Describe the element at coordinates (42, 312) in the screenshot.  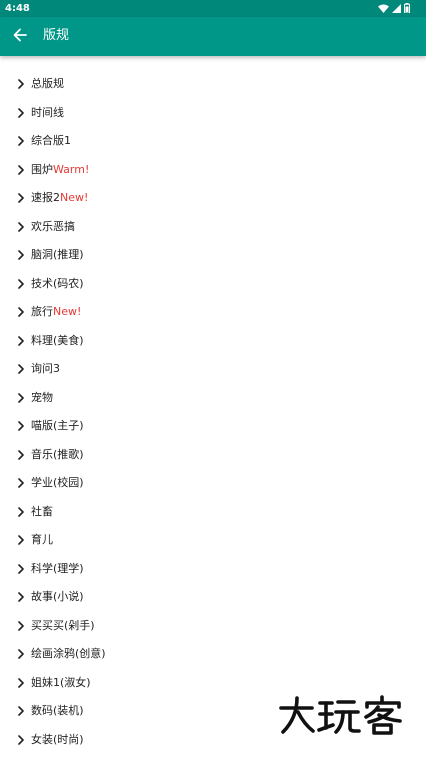
I see `forum-item-label: 旅行` at that location.